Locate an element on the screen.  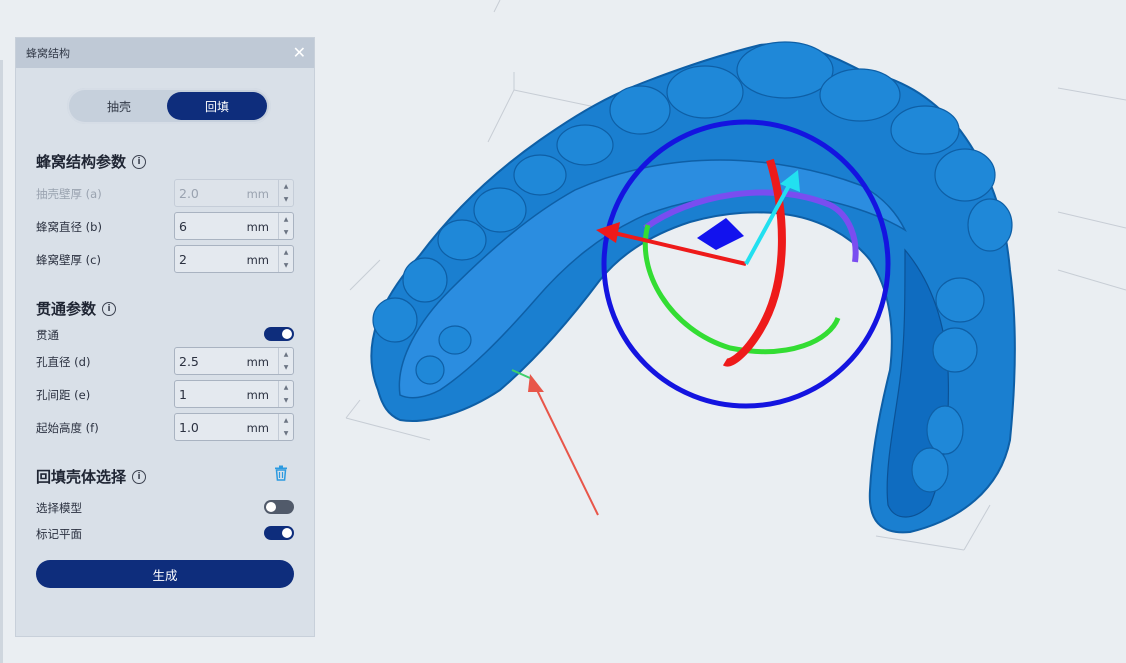
shell-thickness-unit: mm is located at coordinates (257, 194).